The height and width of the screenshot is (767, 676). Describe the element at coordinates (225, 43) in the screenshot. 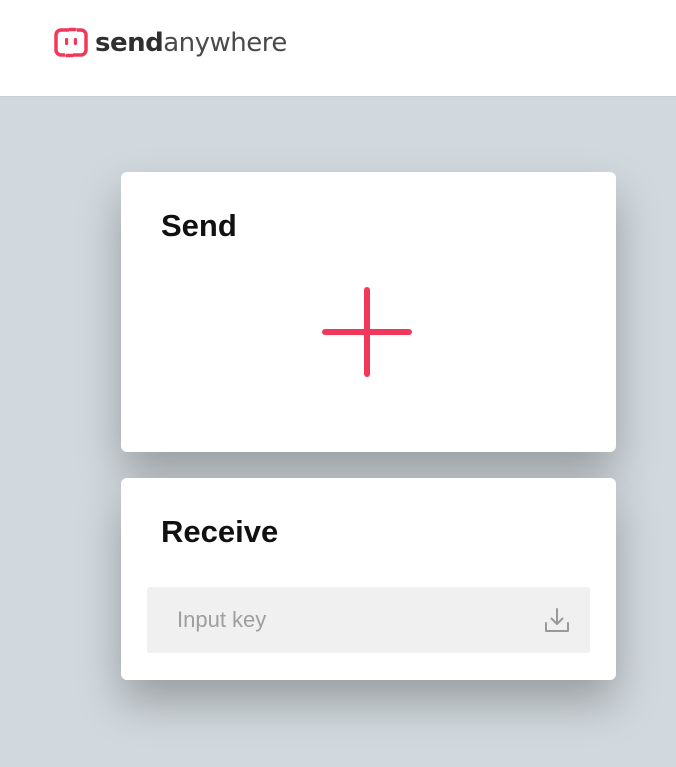

I see `logo-wordmark-anywhere: anywhere` at that location.